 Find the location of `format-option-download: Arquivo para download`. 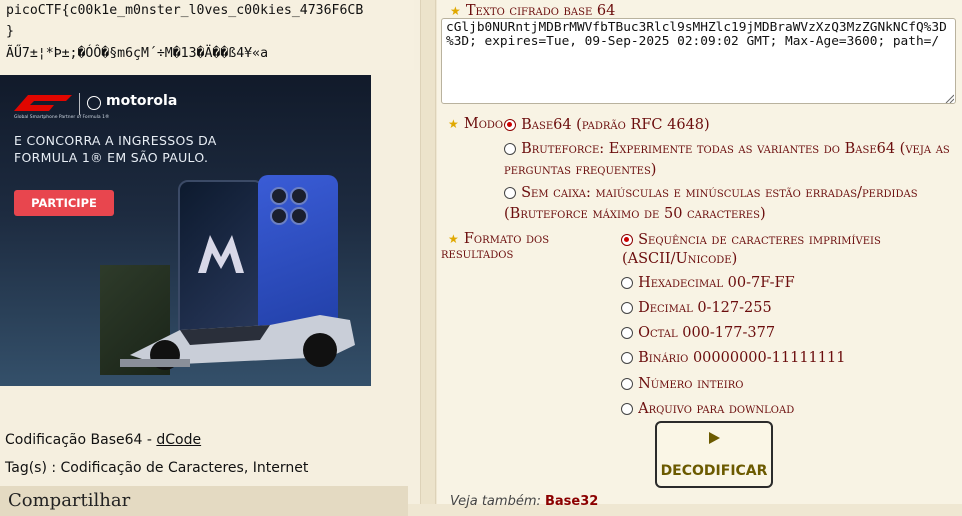

format-option-download: Arquivo para download is located at coordinates (707, 407).